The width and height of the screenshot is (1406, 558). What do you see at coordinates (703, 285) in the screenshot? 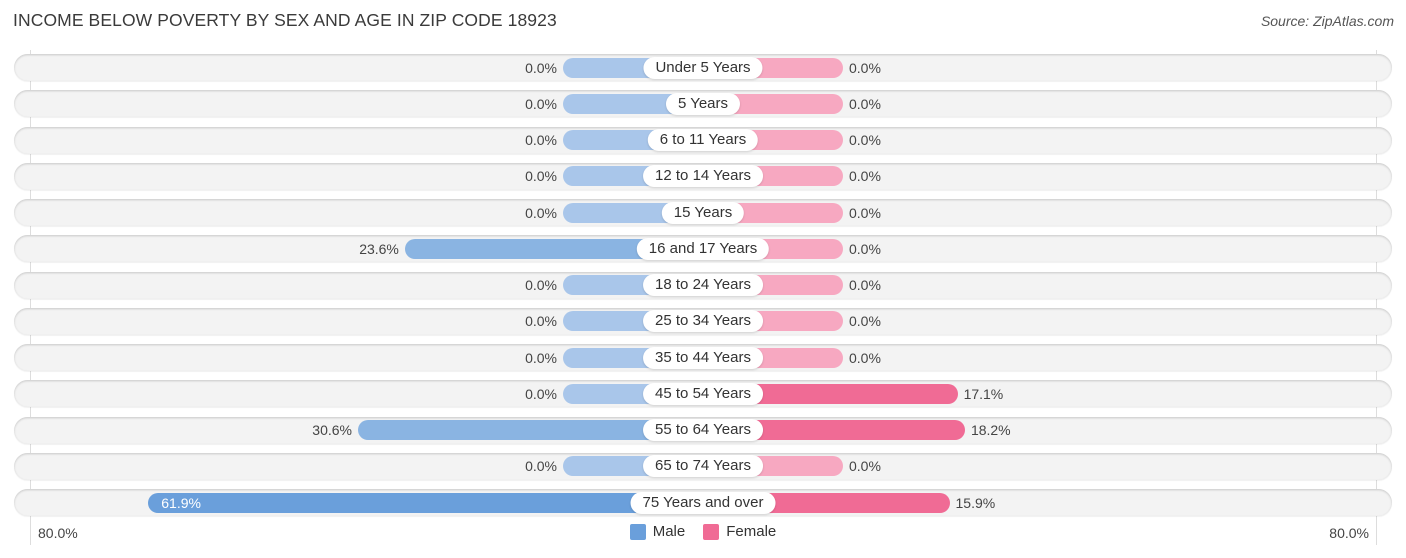
I see `category-label: 18 to 24 Years` at bounding box center [703, 285].